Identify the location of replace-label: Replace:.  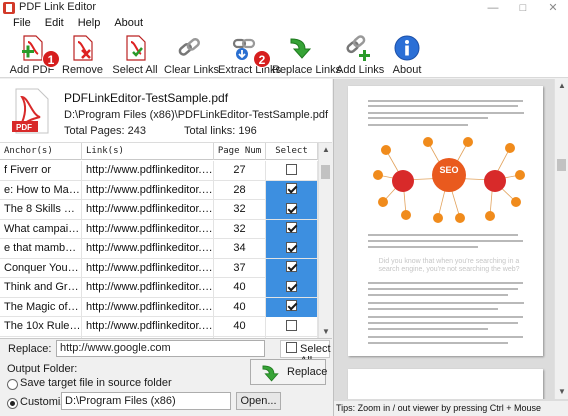
(30, 349).